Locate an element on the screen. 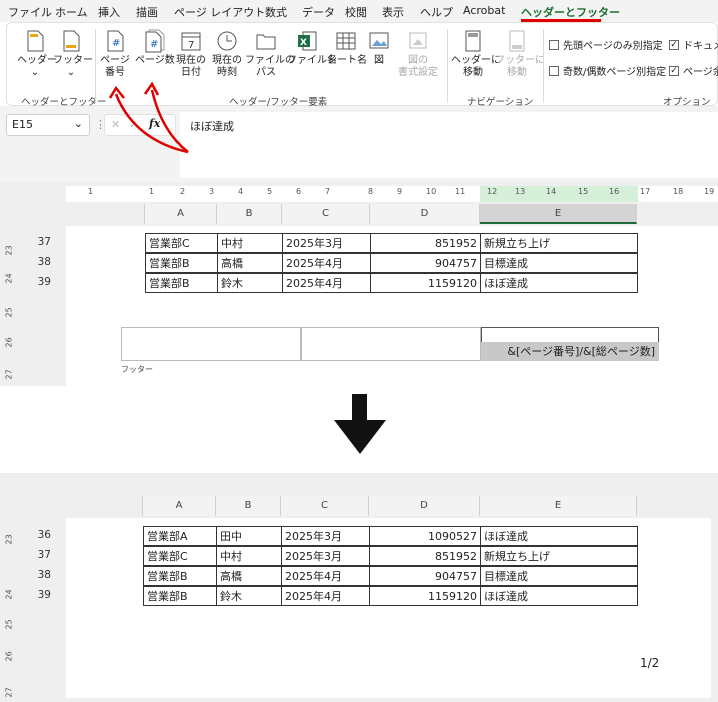 The width and height of the screenshot is (718, 702). formula-input is located at coordinates (449, 145).